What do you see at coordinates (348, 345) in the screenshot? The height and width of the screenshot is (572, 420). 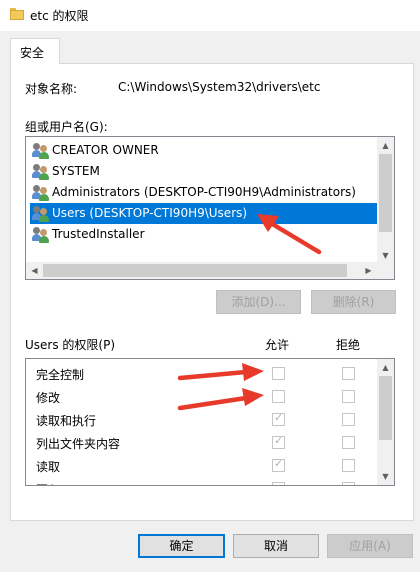 I see `deny-column-header: 拒绝` at bounding box center [348, 345].